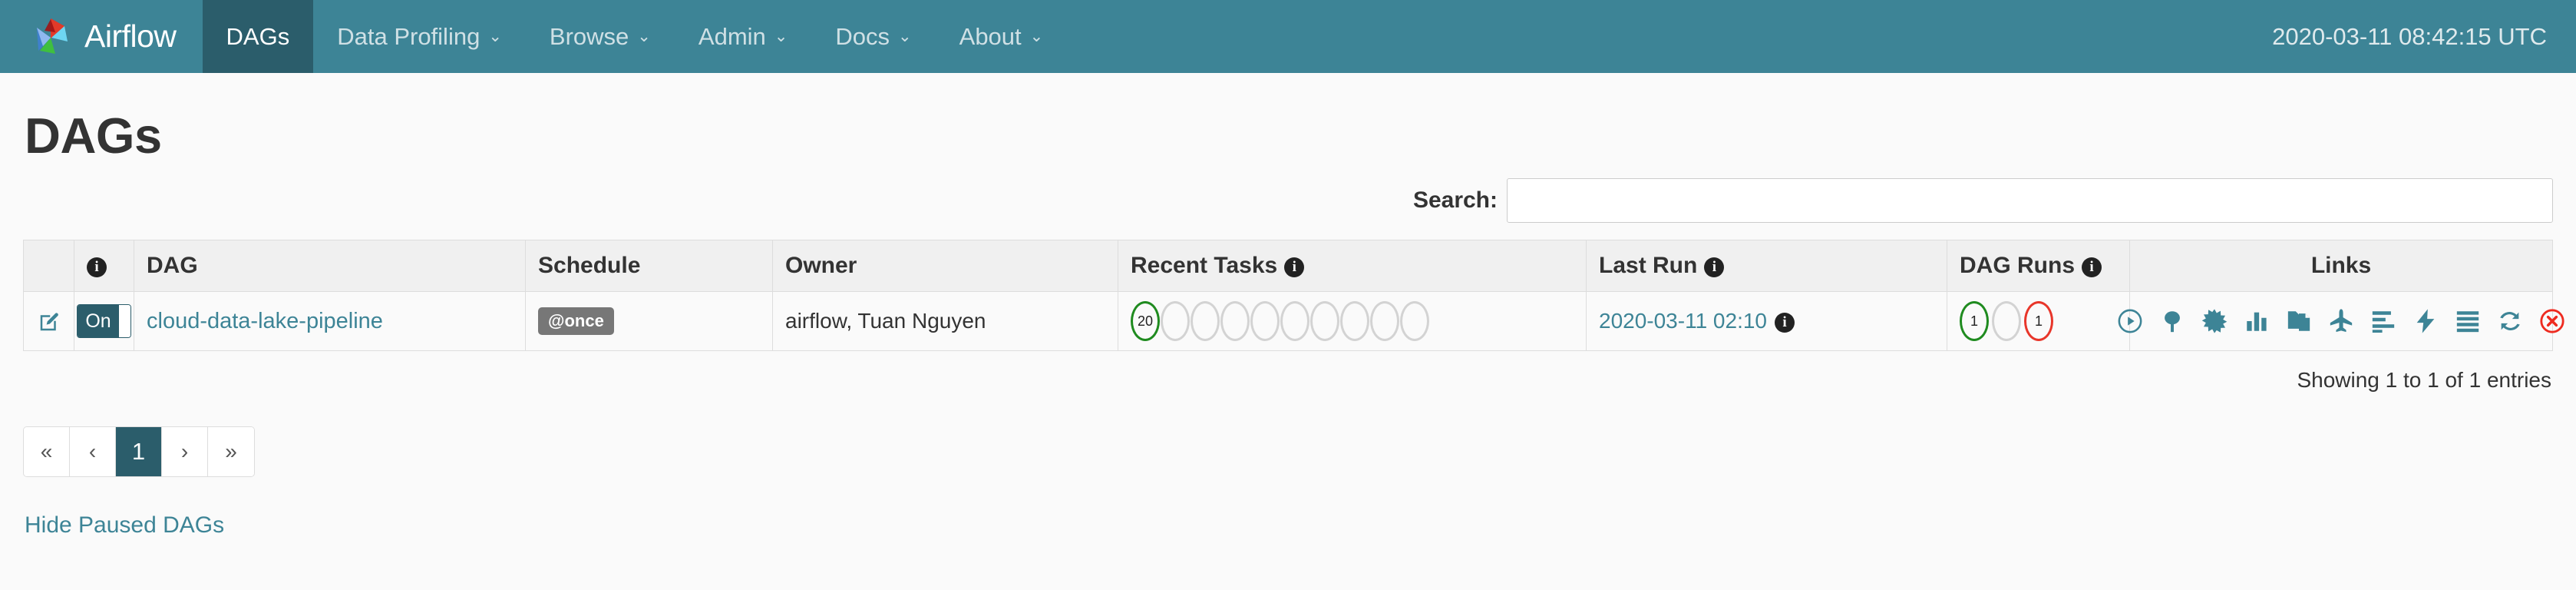 The width and height of the screenshot is (2576, 590). Describe the element at coordinates (409, 36) in the screenshot. I see `nav-item-label: Data Profiling` at that location.